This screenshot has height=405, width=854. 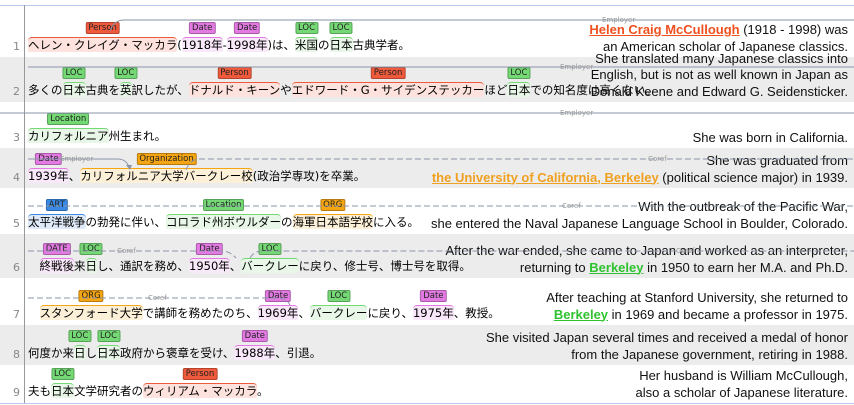 What do you see at coordinates (388, 90) in the screenshot?
I see `entity-text: エドワード・G・サイデンステッカー` at bounding box center [388, 90].